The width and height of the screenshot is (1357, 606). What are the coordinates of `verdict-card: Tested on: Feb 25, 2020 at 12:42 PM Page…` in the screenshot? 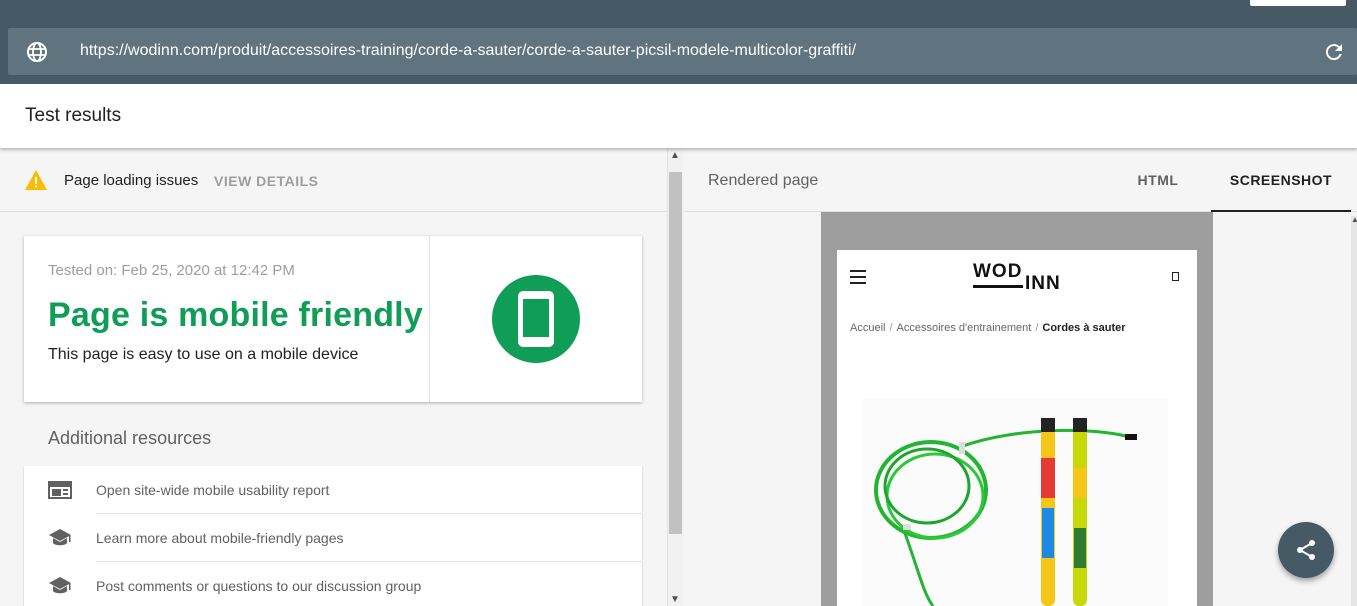 It's located at (333, 319).